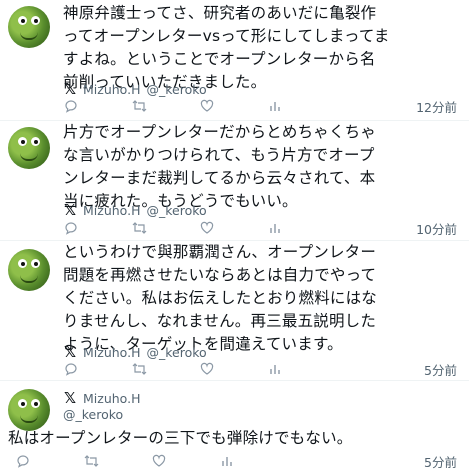 This screenshot has width=469, height=471. I want to click on author-row: 𝕏 Mizuho.H, so click(102, 398).